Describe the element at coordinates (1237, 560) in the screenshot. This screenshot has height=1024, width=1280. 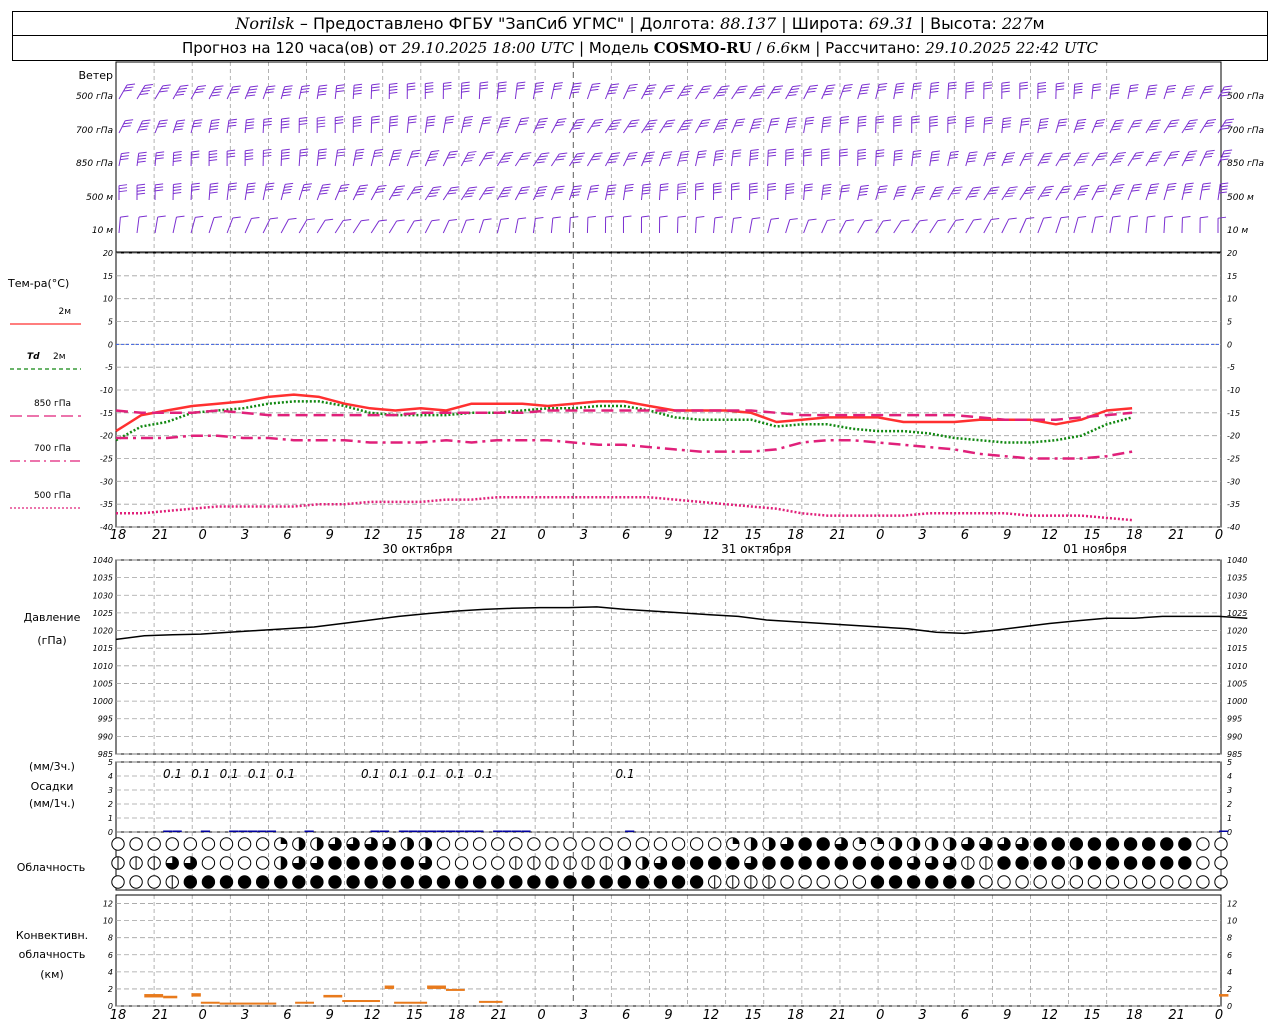
I see `pressure-tick-right: 1040` at that location.